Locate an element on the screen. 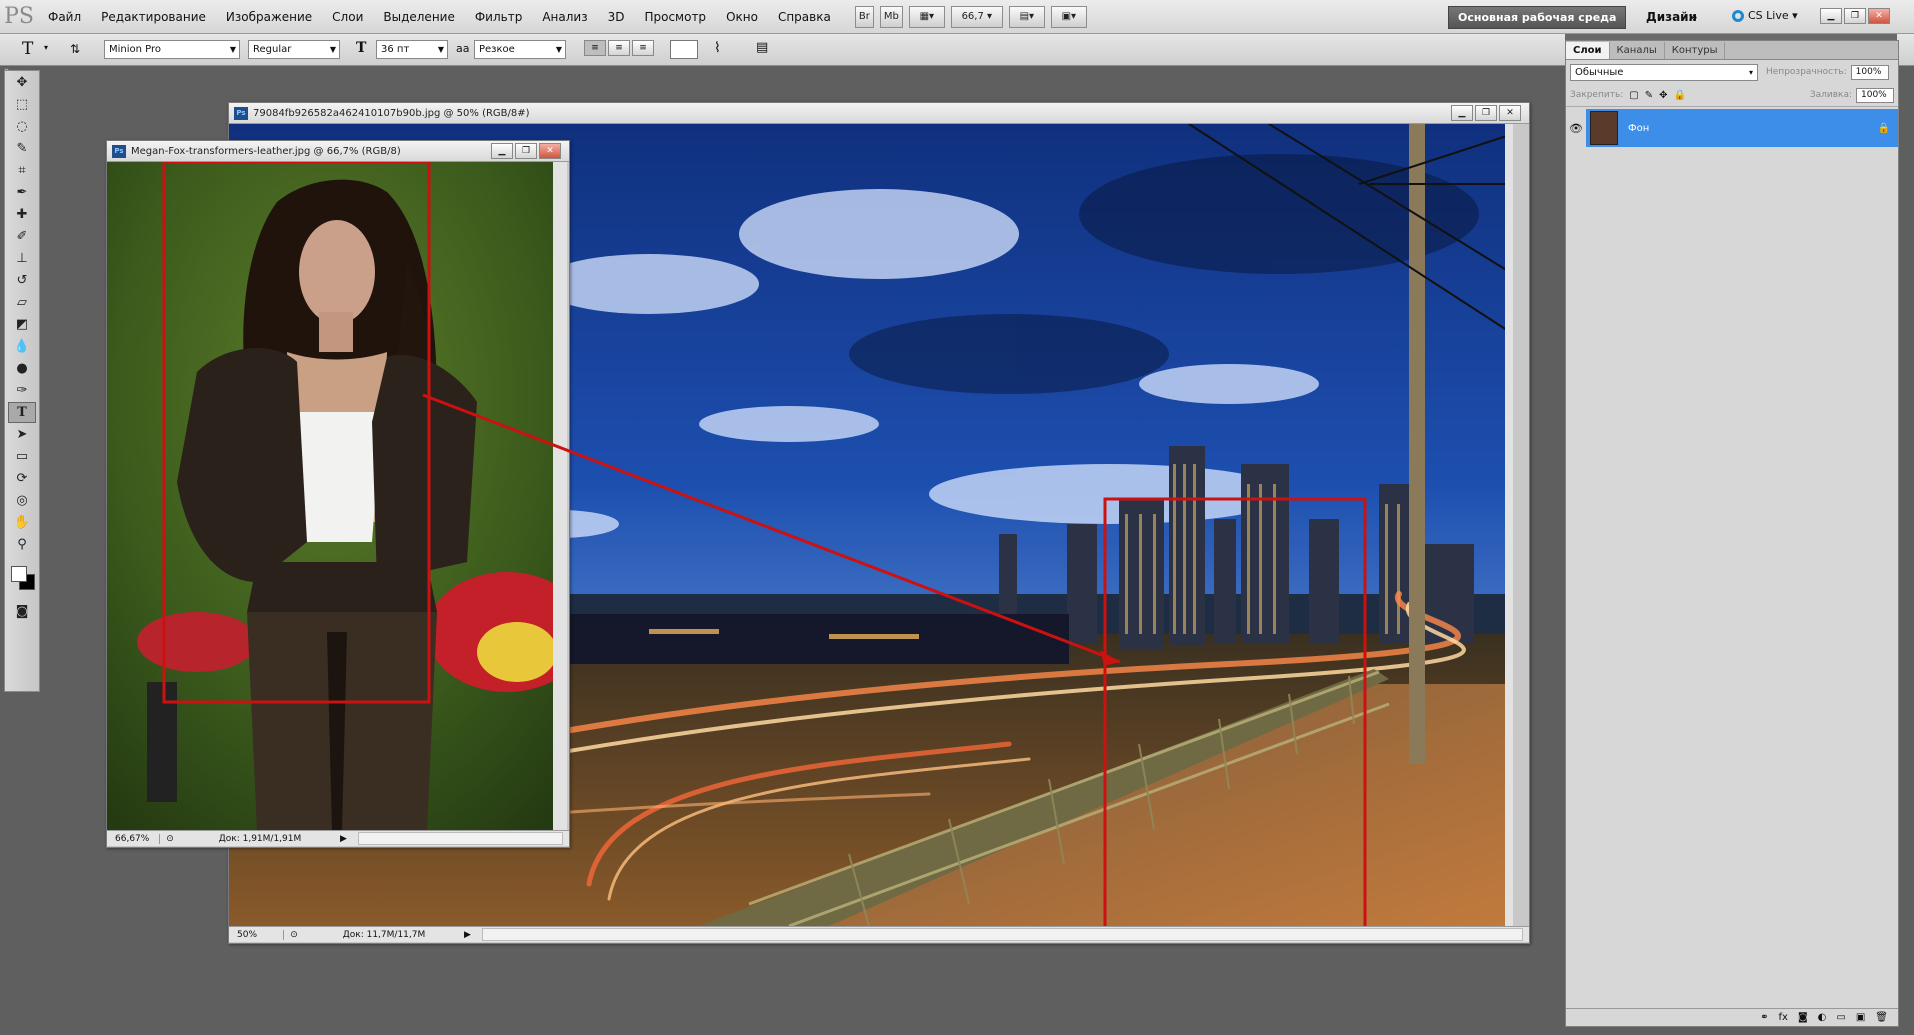 Image resolution: width=1914 pixels, height=1035 pixels. font-style-select: Regular ▼ is located at coordinates (294, 49).